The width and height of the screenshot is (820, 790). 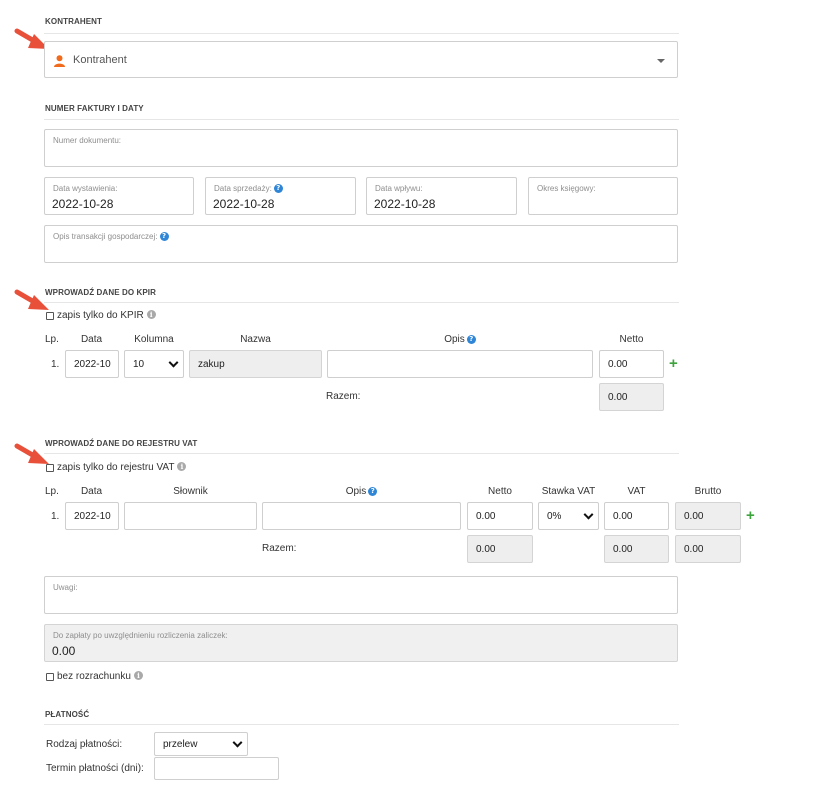 What do you see at coordinates (154, 339) in the screenshot?
I see `kpir-header-kolumna: Kolumna` at bounding box center [154, 339].